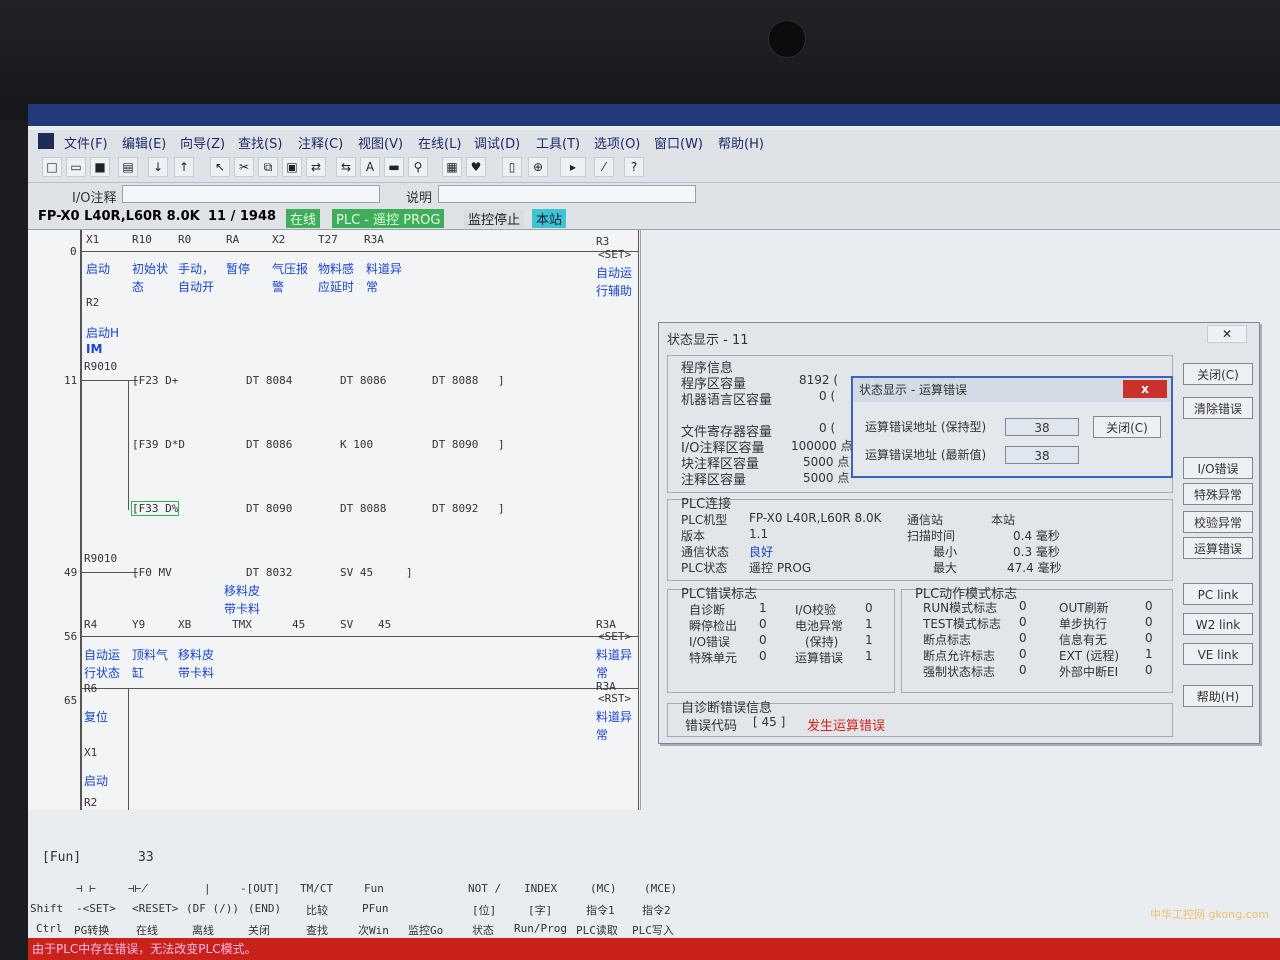  What do you see at coordinates (603, 888) in the screenshot?
I see `key-mc: (MC)` at bounding box center [603, 888].